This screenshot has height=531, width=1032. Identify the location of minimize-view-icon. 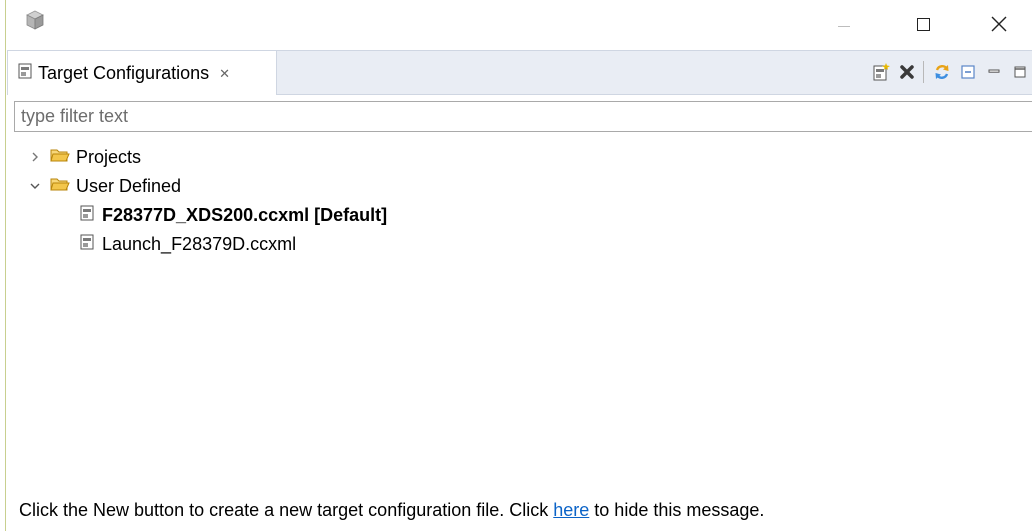
(994, 71).